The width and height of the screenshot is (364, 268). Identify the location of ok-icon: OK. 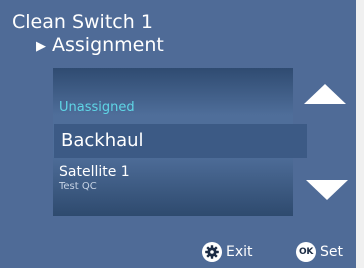
(306, 252).